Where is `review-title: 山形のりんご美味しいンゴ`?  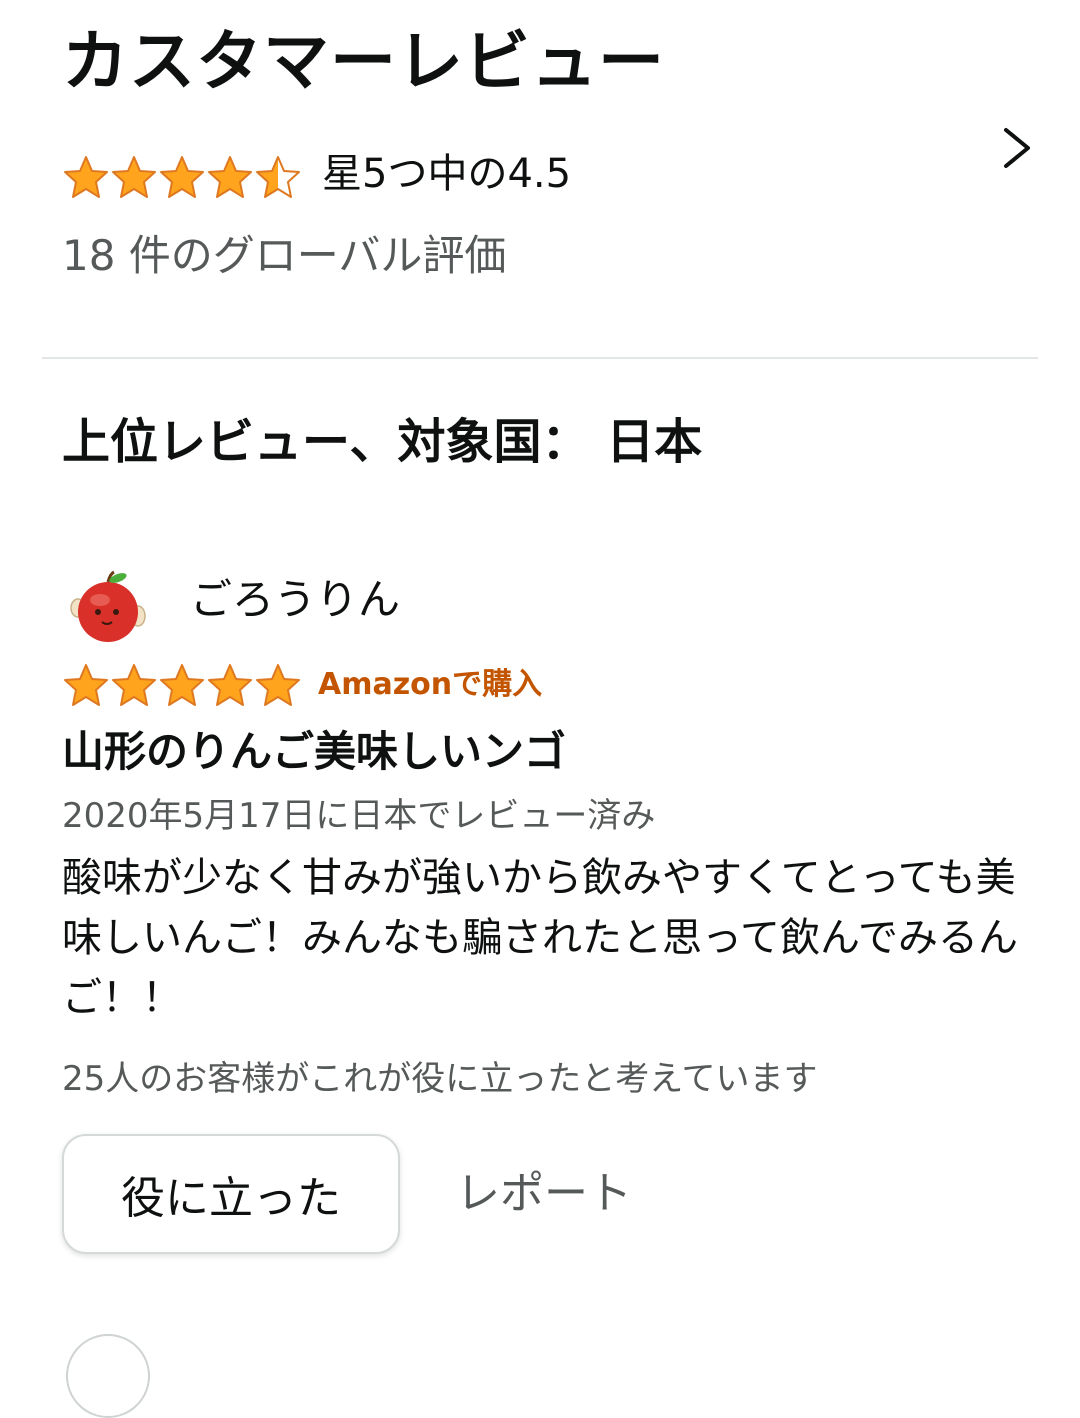 review-title: 山形のりんご美味しいンゴ is located at coordinates (314, 751).